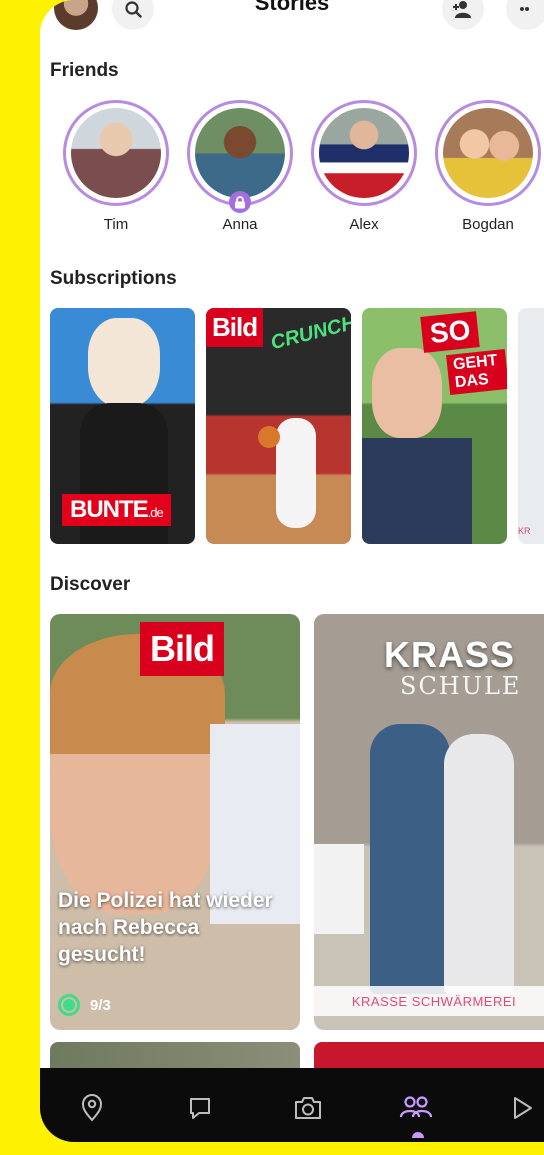 This screenshot has width=544, height=1155. What do you see at coordinates (476, 372) in the screenshot?
I see `so-geht-das-label: GEHT DAS` at bounding box center [476, 372].